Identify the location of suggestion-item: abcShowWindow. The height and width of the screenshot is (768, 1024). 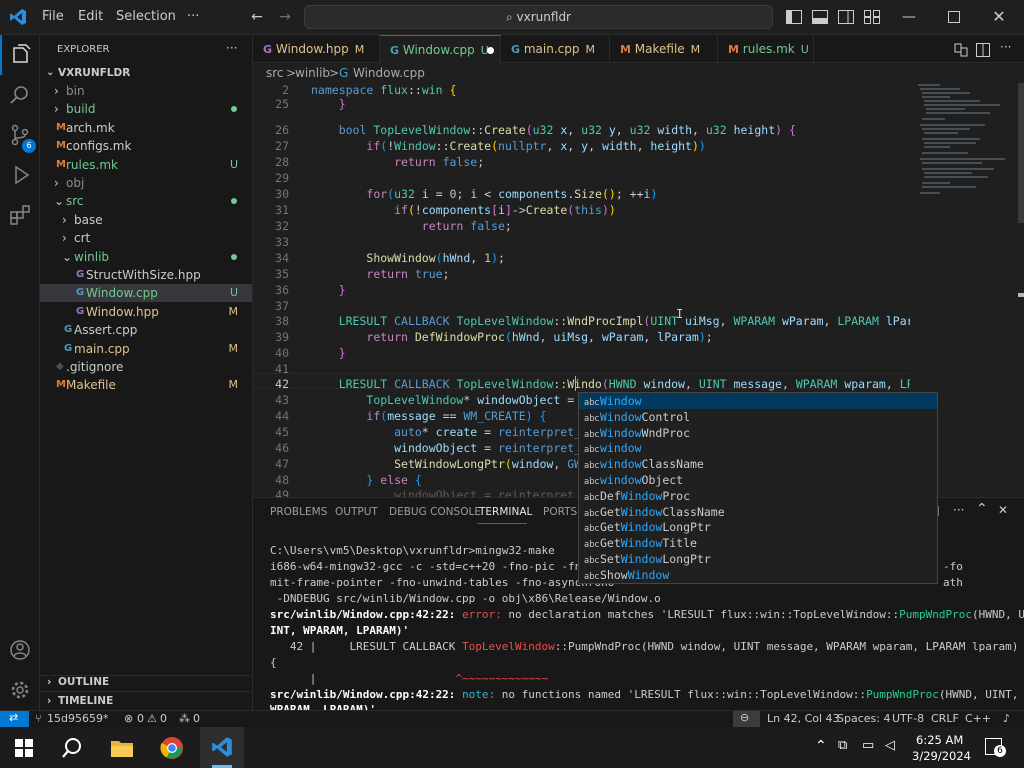
(758, 575).